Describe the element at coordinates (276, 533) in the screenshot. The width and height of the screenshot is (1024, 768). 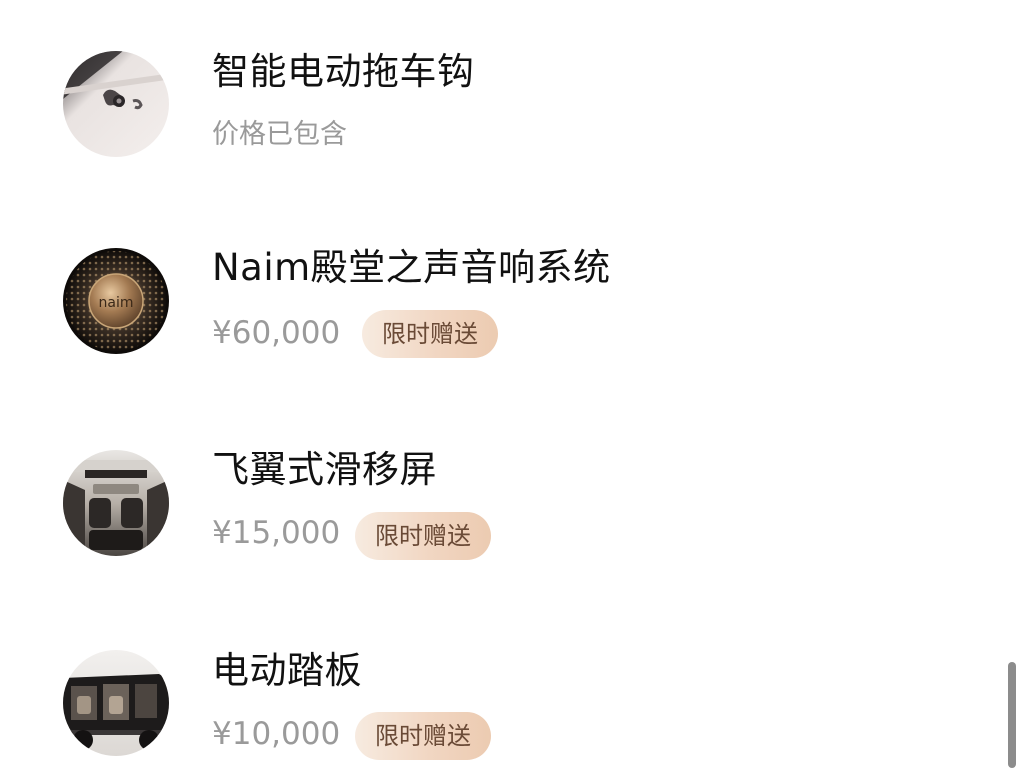
I see `option-price: ¥15,000` at that location.